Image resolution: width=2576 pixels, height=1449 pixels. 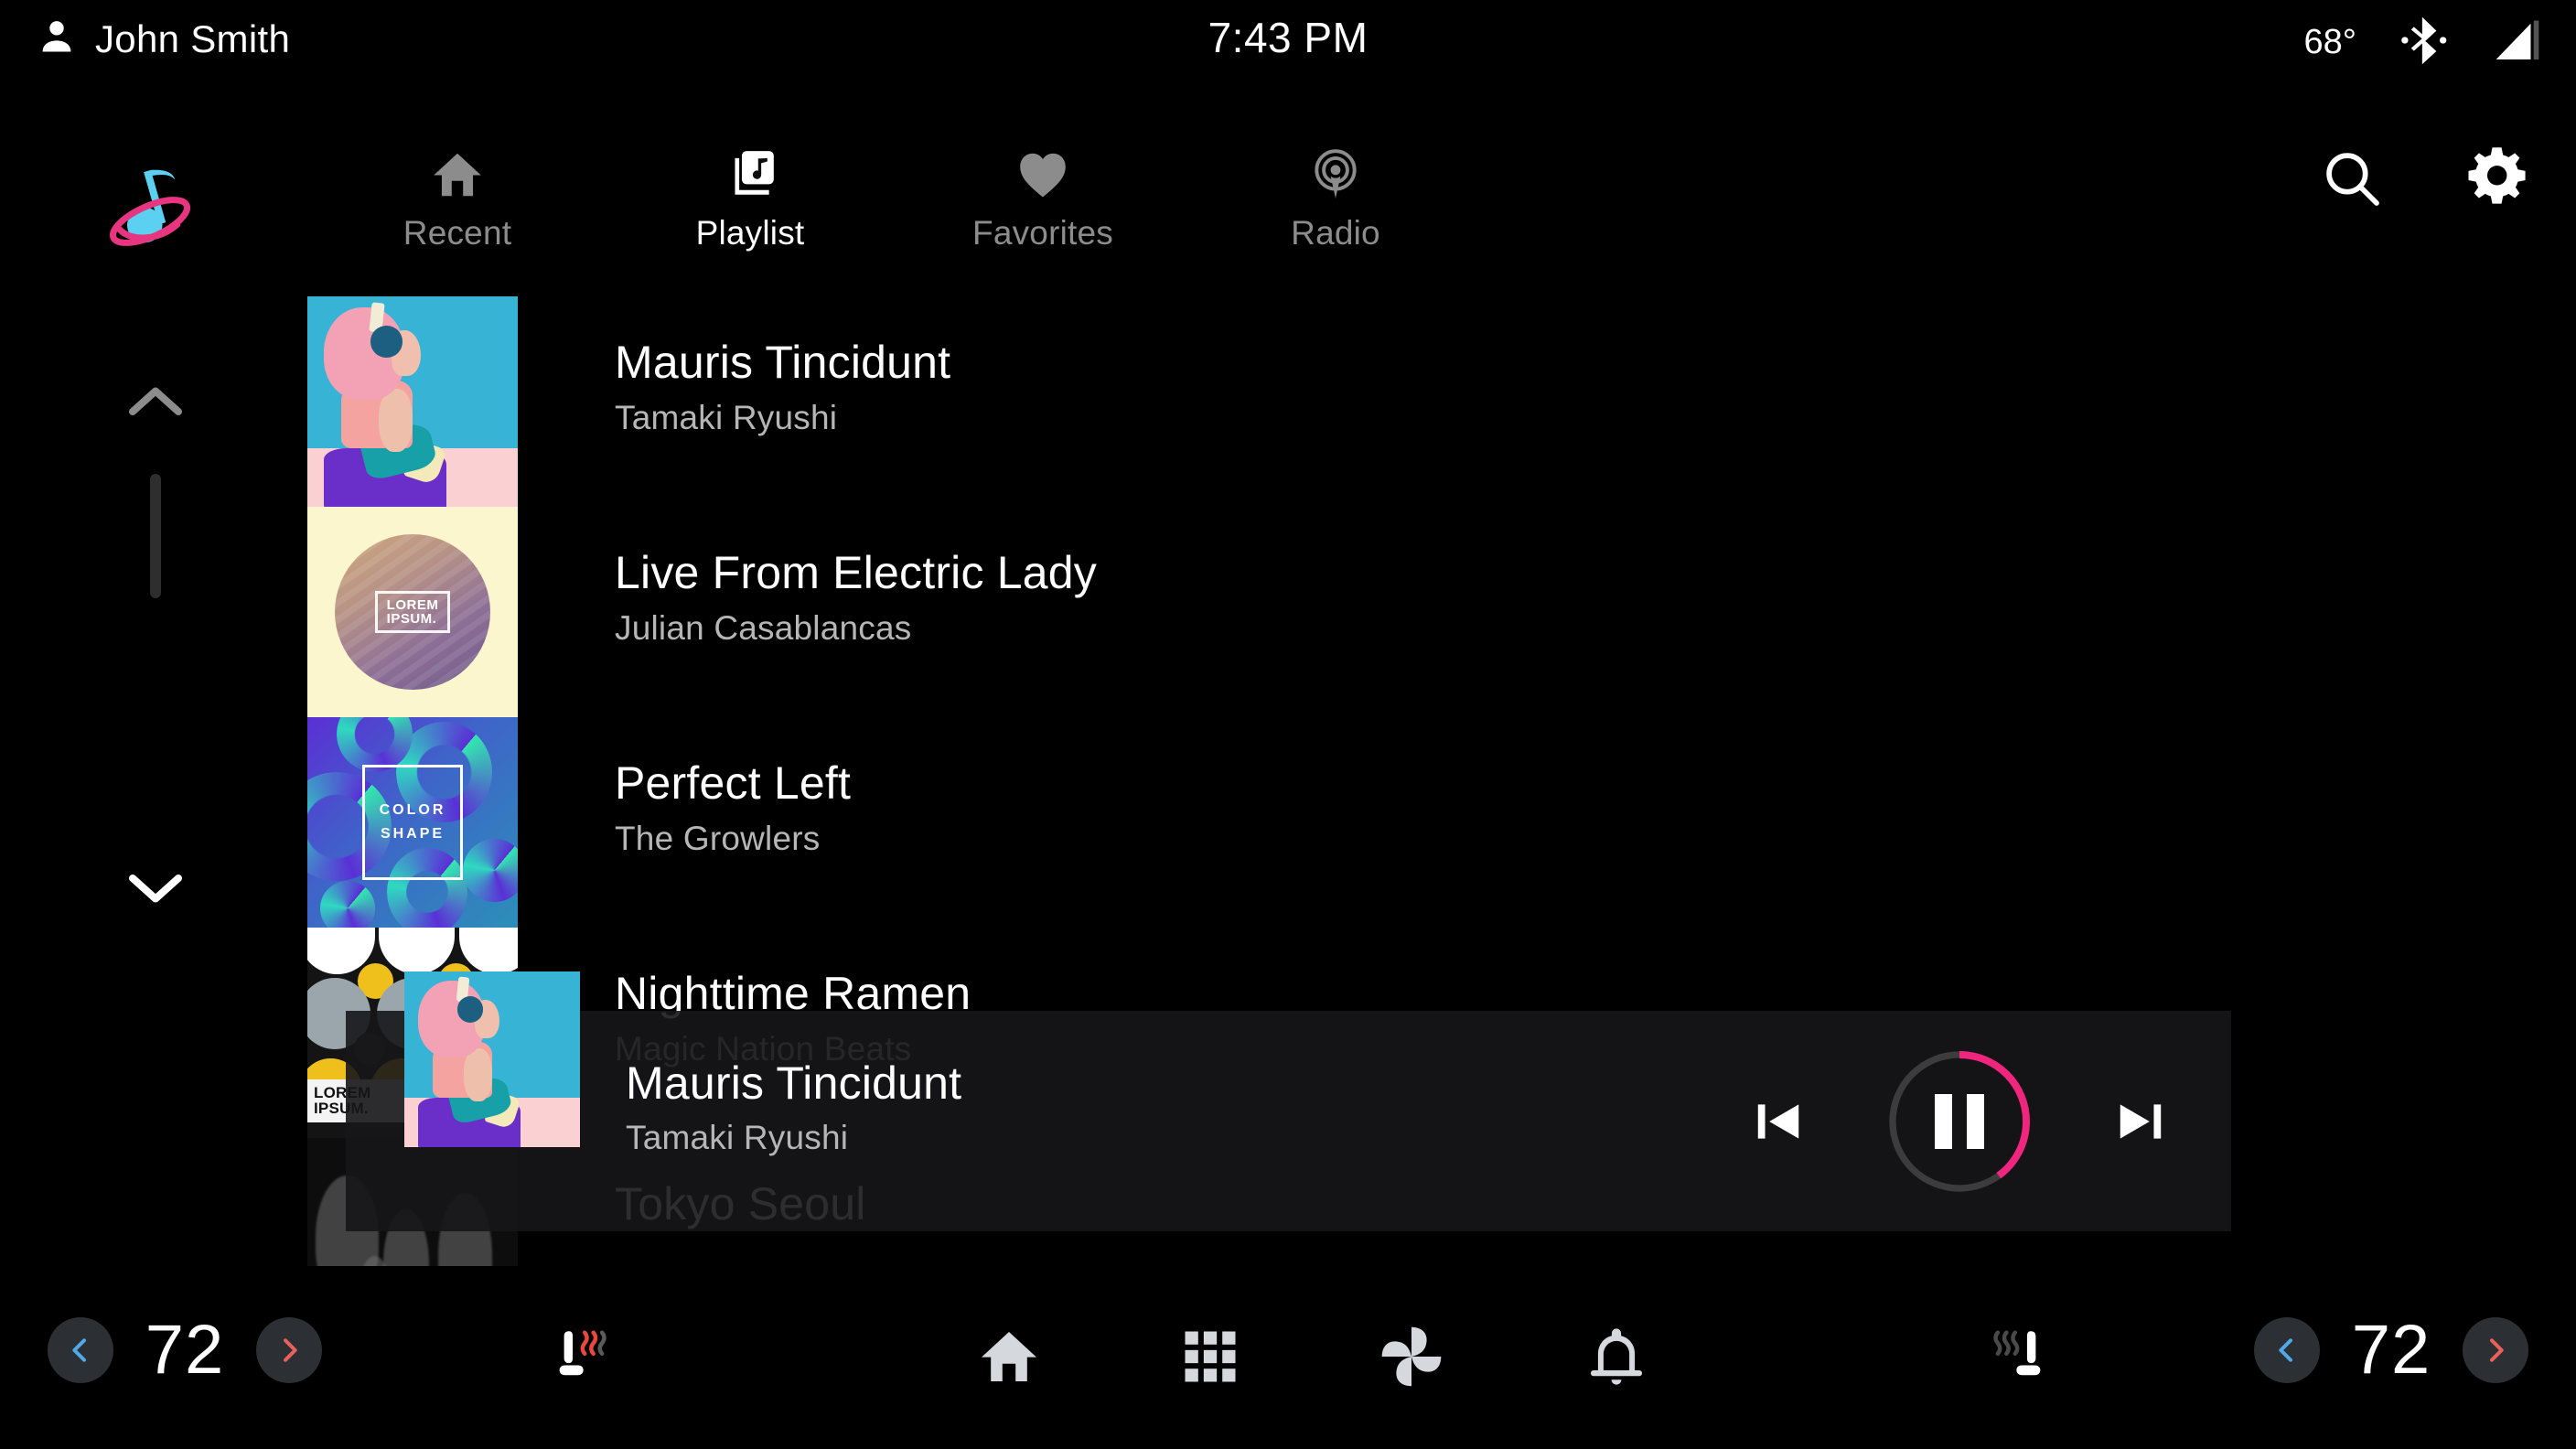 I want to click on now-playing-bar: Mauris Tincidunt Tamaki Ryushi, so click(x=1288, y=1101).